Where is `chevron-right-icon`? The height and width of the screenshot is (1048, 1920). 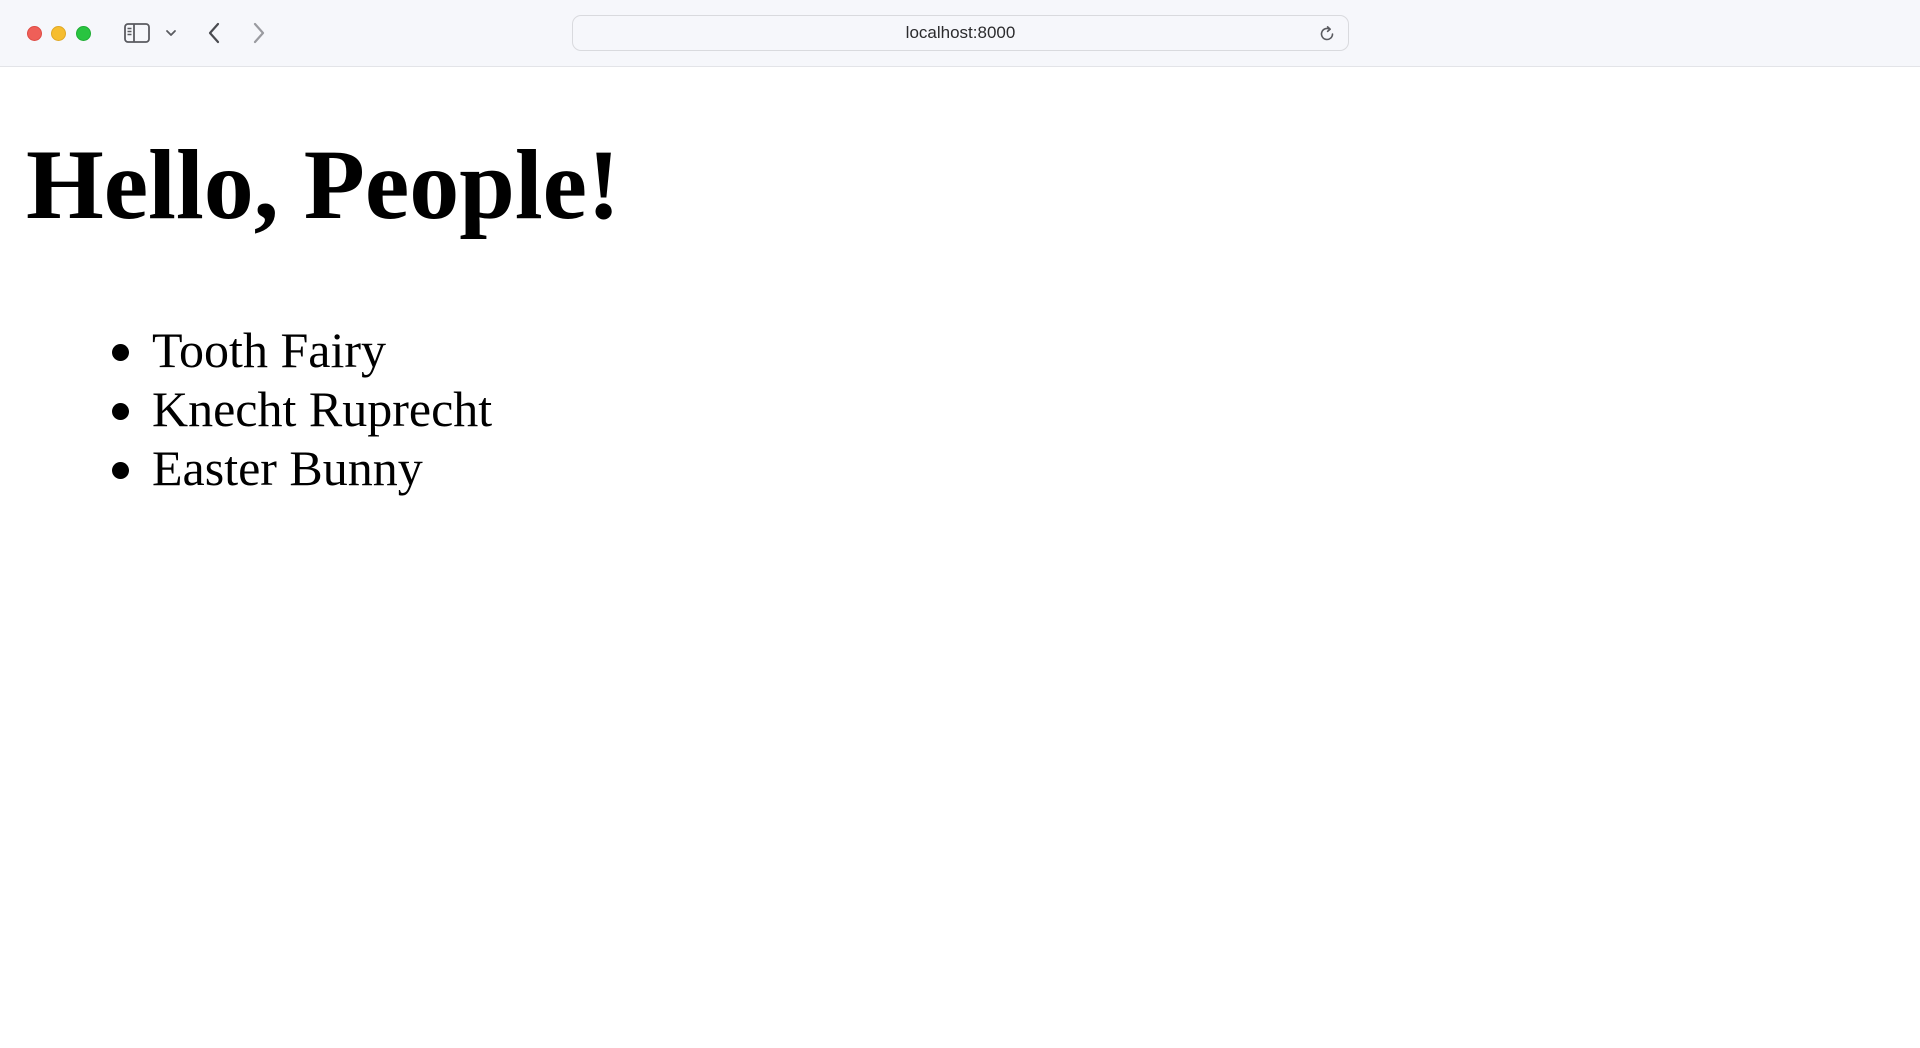
chevron-right-icon is located at coordinates (259, 33).